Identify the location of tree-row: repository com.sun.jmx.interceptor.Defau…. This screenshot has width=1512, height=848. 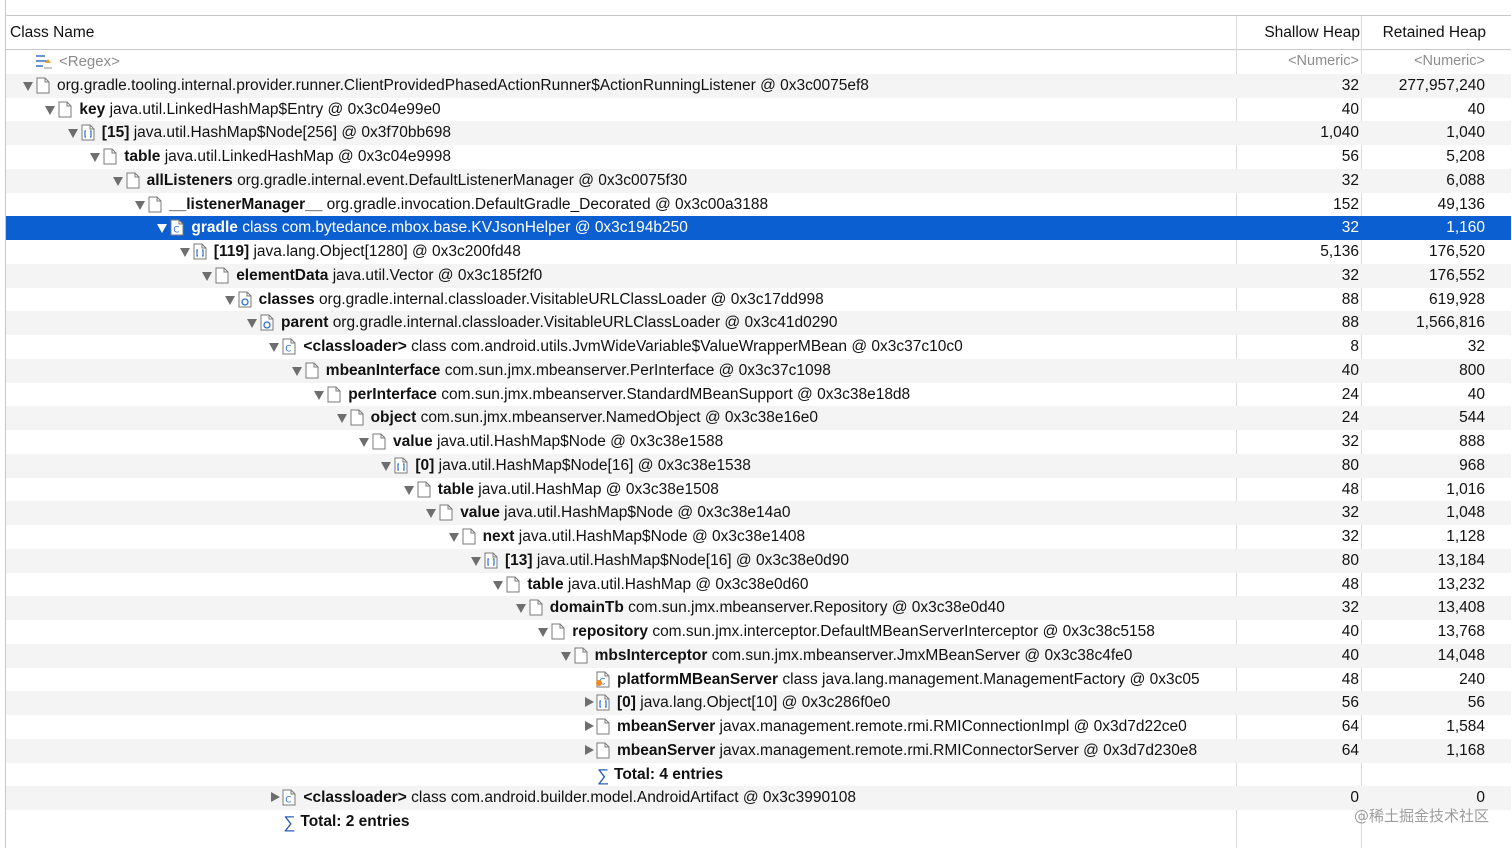
(758, 632).